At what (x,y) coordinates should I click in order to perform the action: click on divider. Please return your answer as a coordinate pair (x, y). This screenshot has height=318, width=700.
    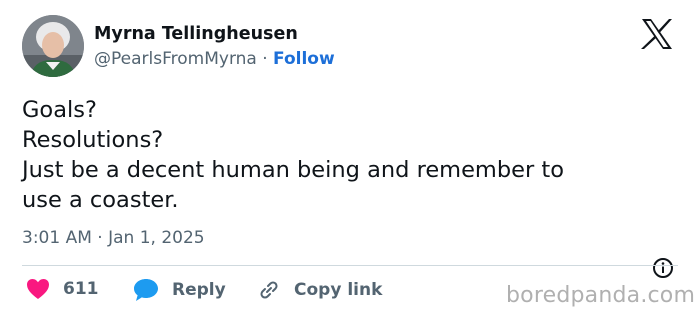
    Looking at the image, I should click on (350, 265).